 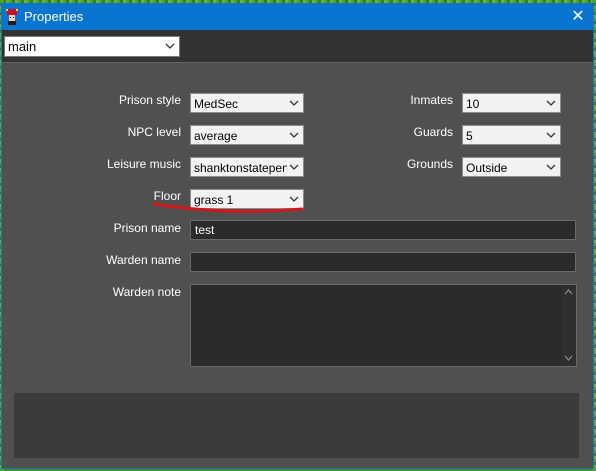 What do you see at coordinates (568, 291) in the screenshot?
I see `scroll-up-arrow-icon` at bounding box center [568, 291].